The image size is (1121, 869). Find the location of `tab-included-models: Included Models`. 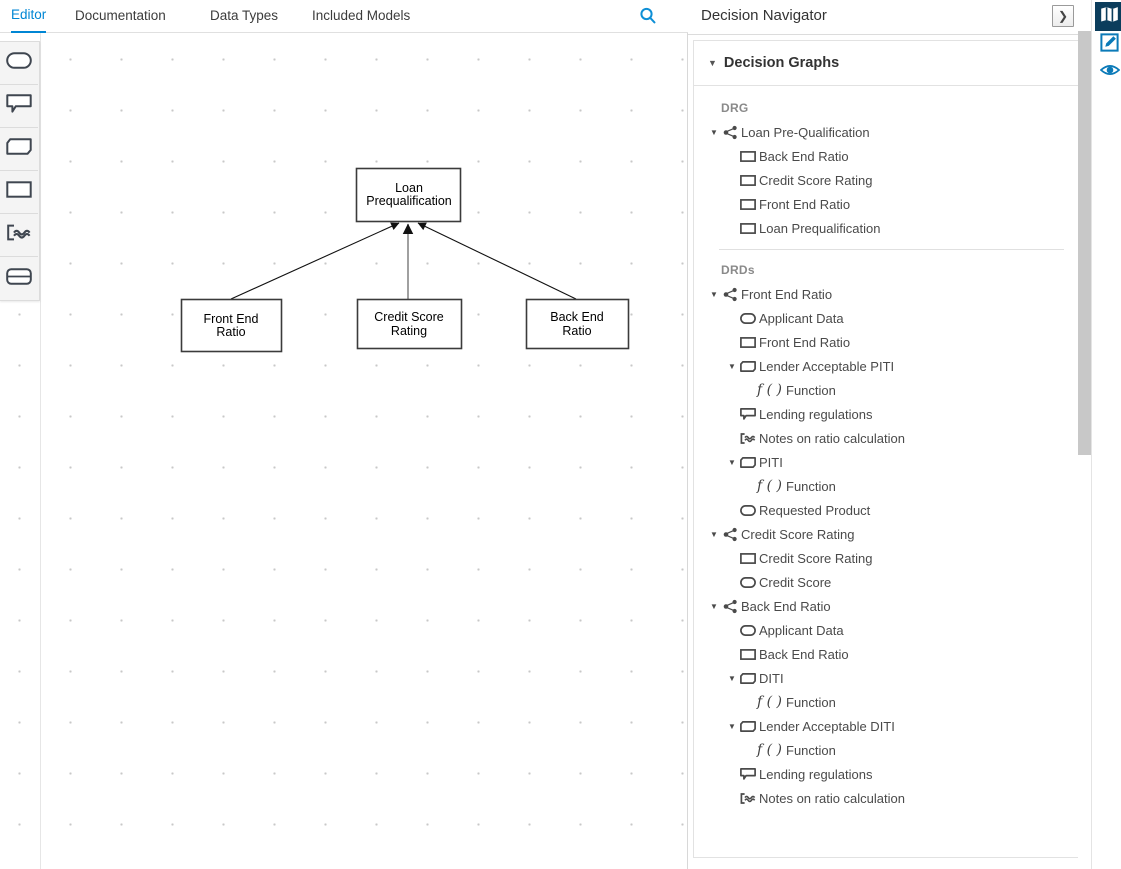

tab-included-models: Included Models is located at coordinates (361, 16).